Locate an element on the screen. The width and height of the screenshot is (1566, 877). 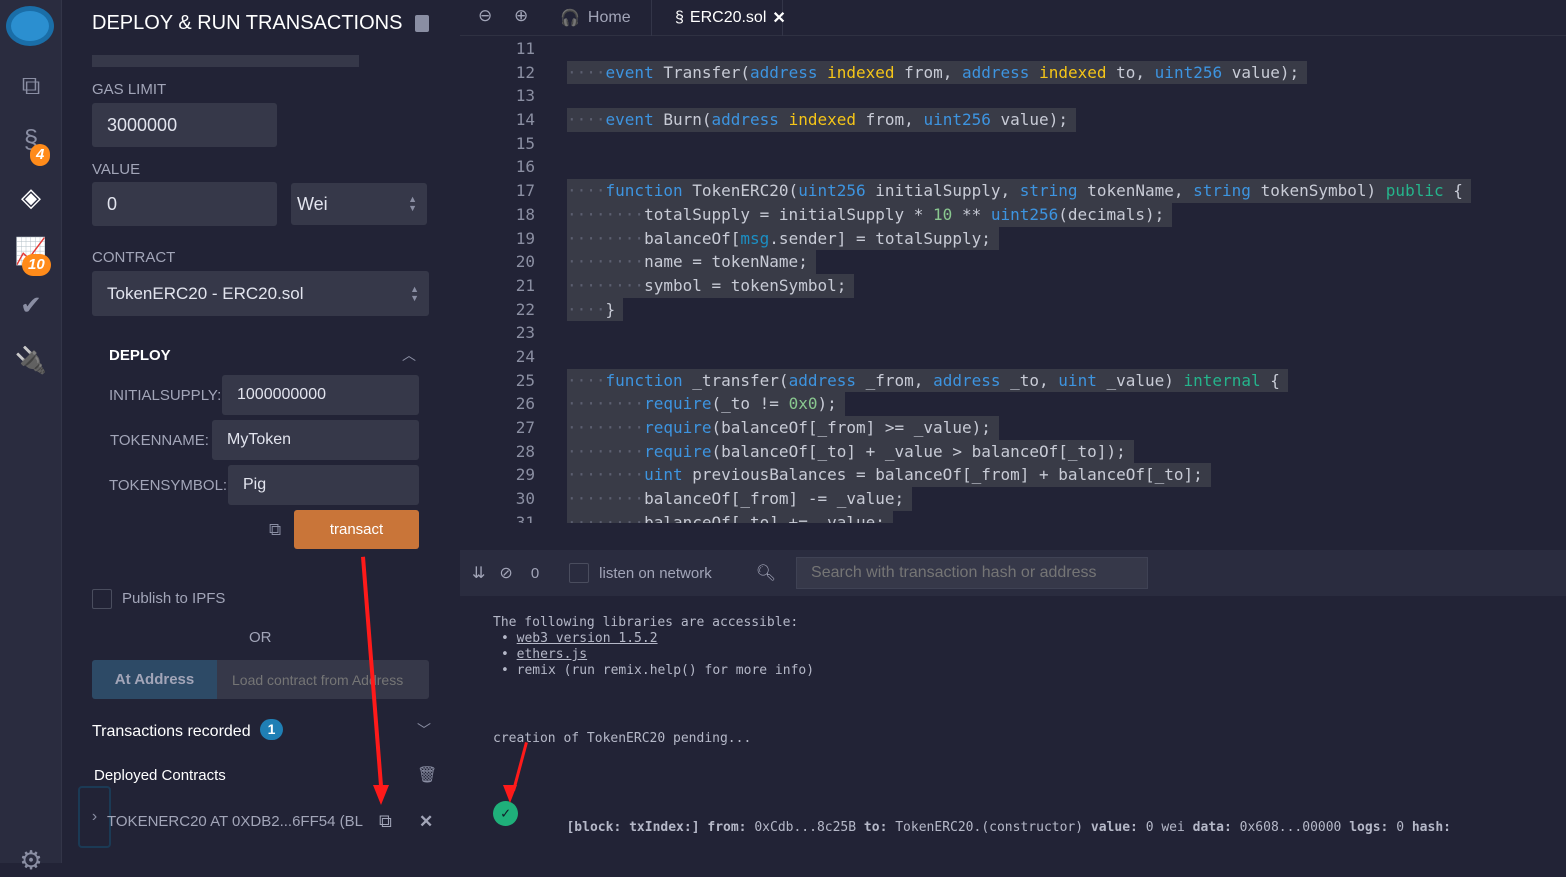
line-number: 12 is located at coordinates (525, 72).